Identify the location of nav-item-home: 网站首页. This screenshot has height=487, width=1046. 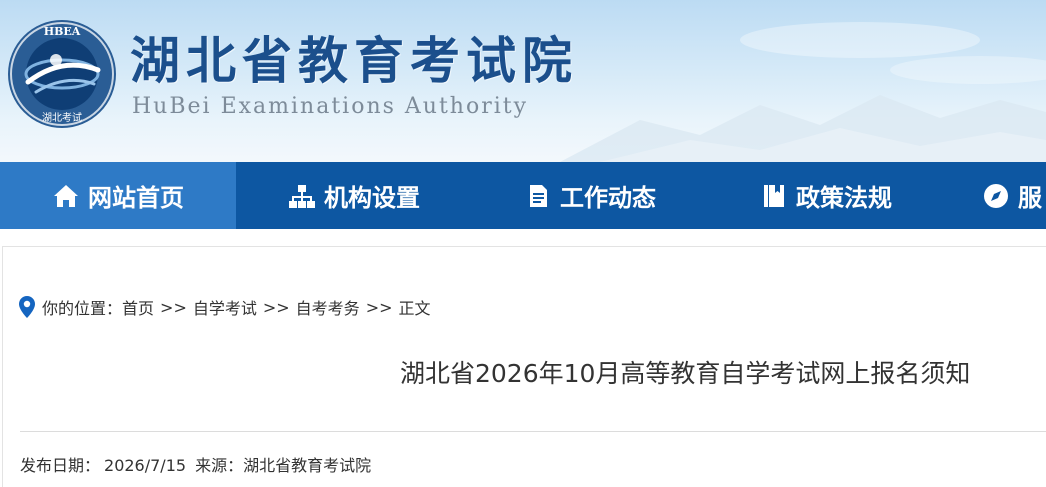
(118, 195).